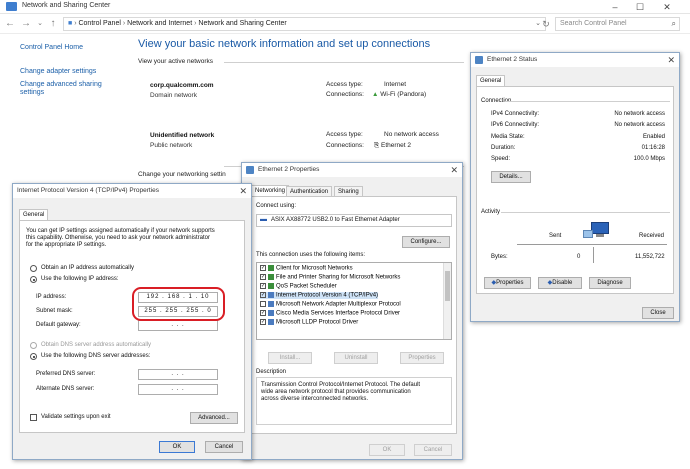  Describe the element at coordinates (344, 134) in the screenshot. I see `access-label: Access type:` at that location.